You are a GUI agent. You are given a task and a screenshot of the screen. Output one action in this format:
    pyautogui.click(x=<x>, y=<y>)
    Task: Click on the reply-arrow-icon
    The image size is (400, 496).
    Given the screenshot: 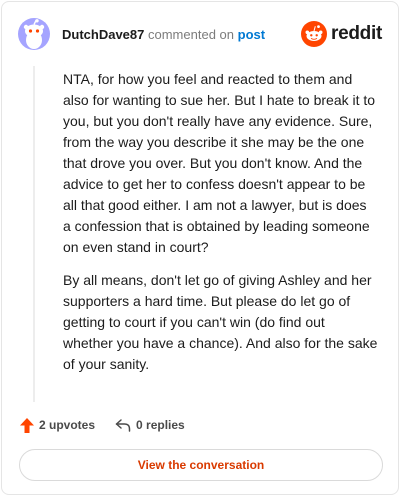 What is the action you would take?
    pyautogui.click(x=123, y=425)
    